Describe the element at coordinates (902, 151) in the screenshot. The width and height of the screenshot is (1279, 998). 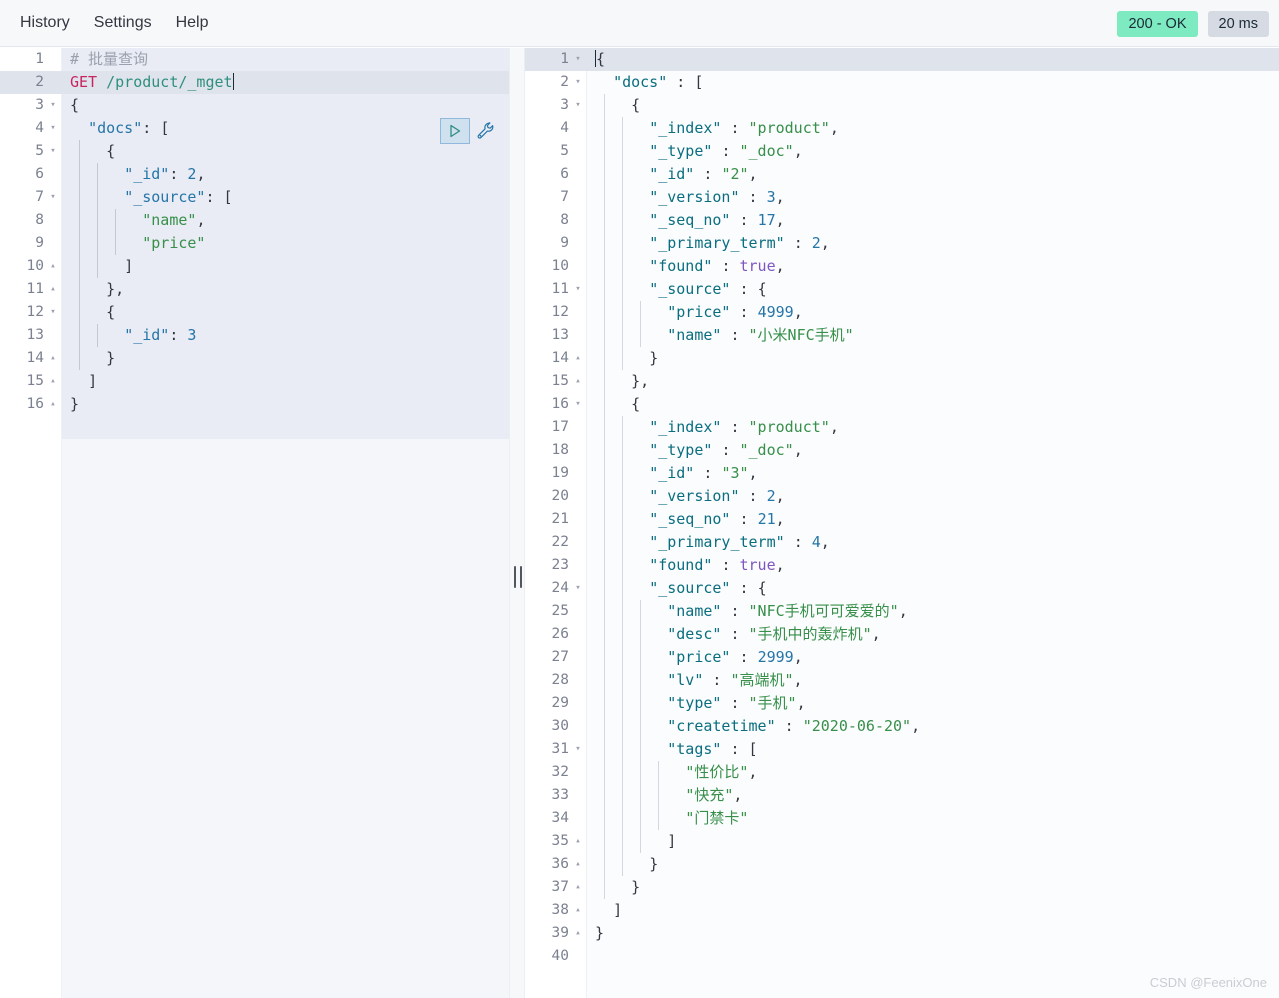
I see `code-line: 5 "_type" : "_doc",` at that location.